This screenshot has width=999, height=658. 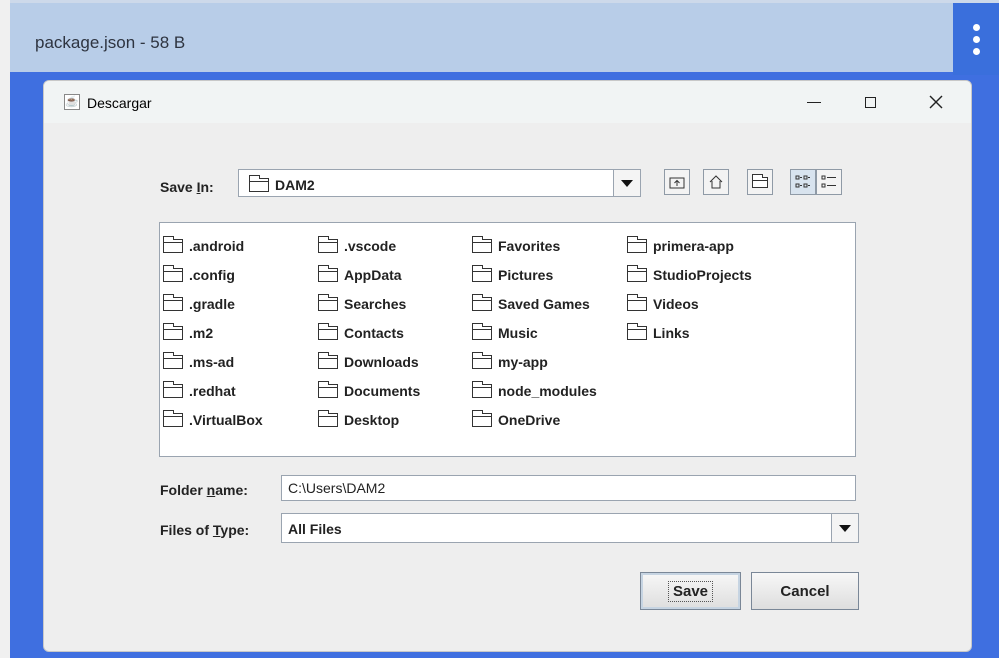 I want to click on folder-item: primera-app, so click(x=689, y=245).